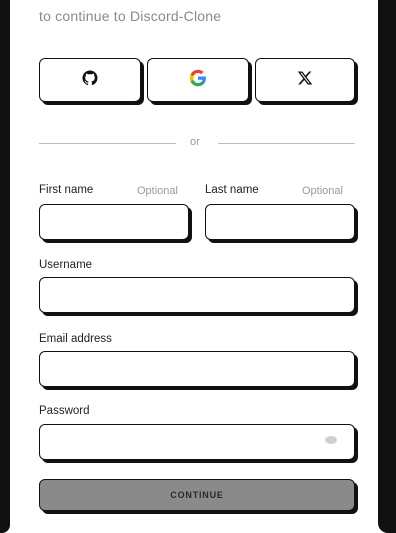 The height and width of the screenshot is (533, 396). I want to click on github-icon, so click(90, 80).